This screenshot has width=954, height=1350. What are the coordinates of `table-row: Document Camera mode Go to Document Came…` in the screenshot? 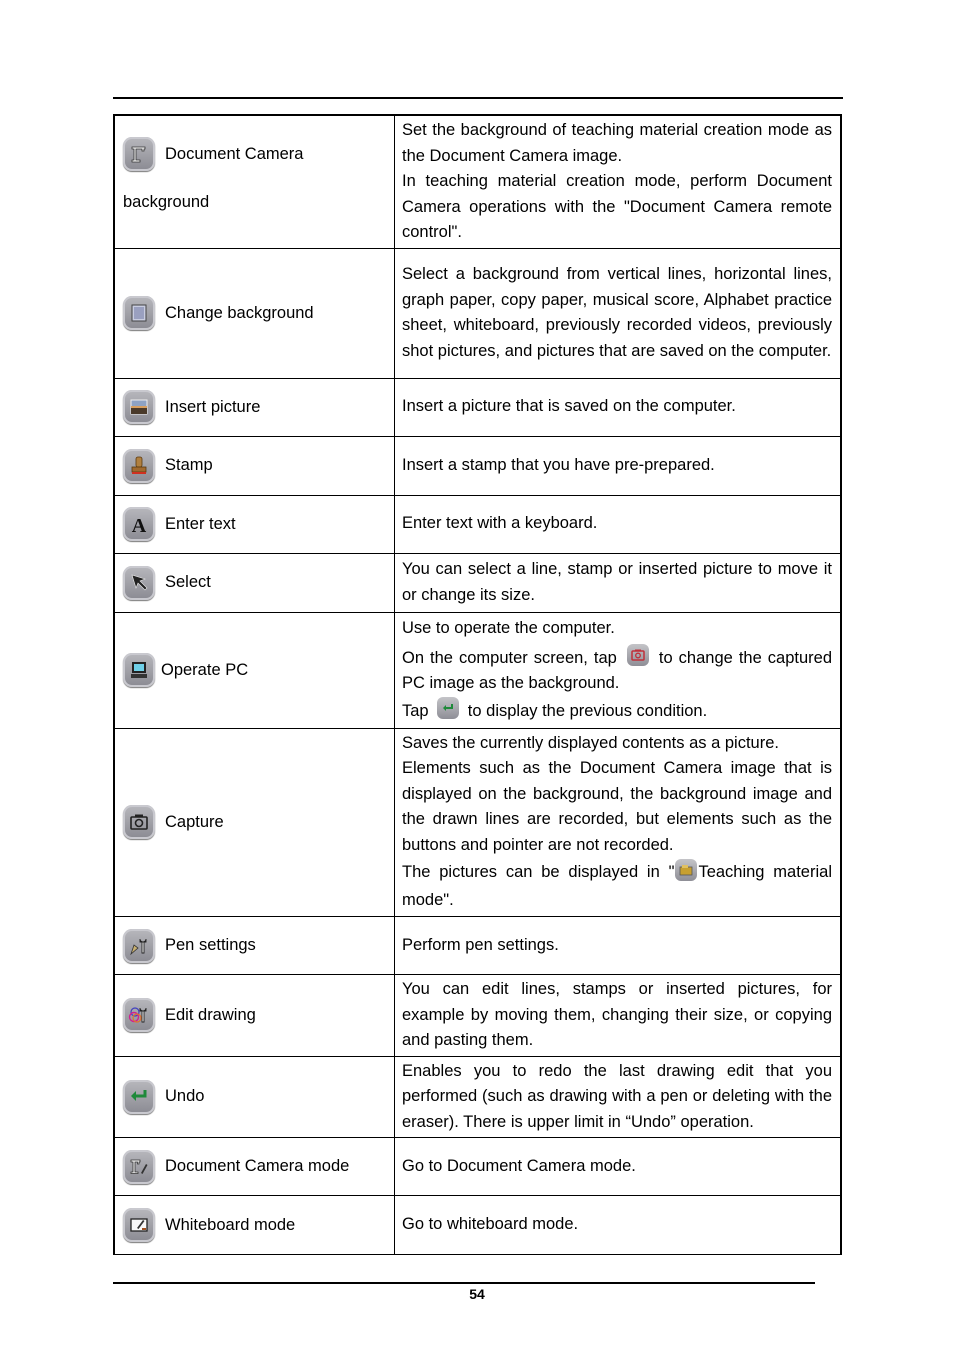 It's located at (477, 1166).